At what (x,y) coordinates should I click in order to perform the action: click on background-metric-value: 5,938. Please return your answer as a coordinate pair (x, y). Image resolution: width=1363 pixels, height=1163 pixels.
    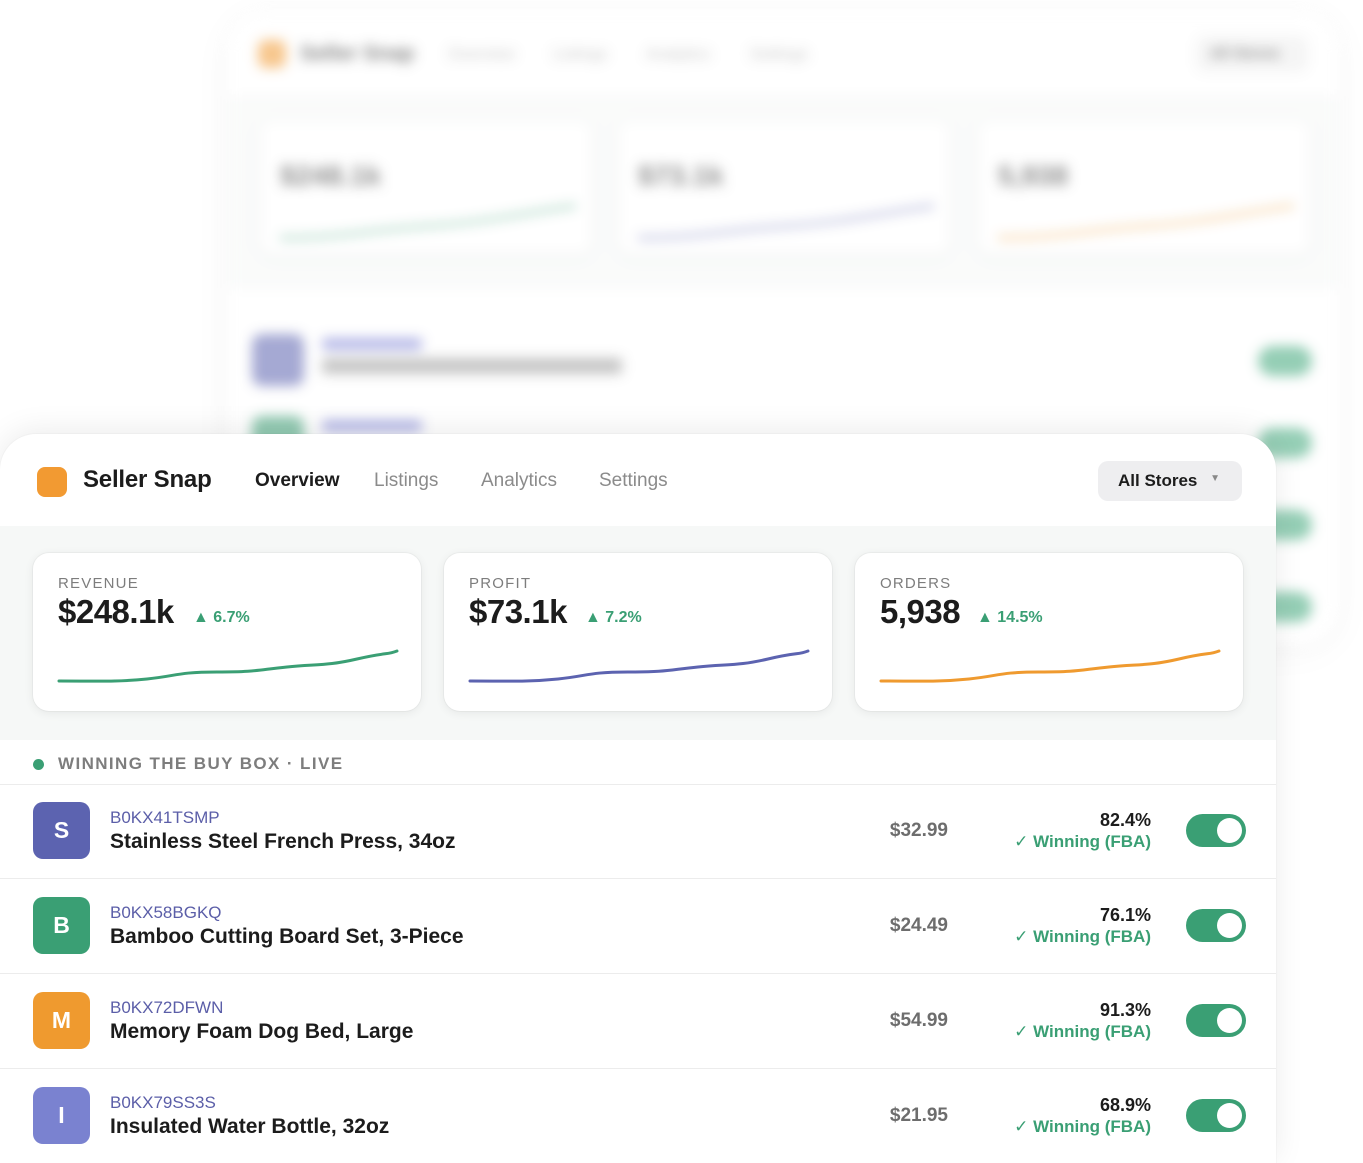
    Looking at the image, I should click on (1033, 175).